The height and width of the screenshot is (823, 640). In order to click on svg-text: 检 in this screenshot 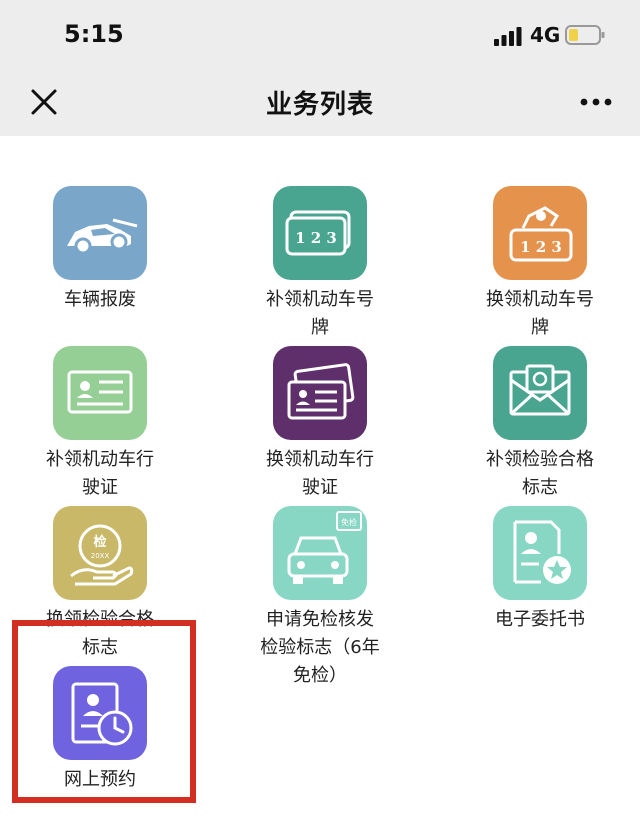, I will do `click(99, 542)`.